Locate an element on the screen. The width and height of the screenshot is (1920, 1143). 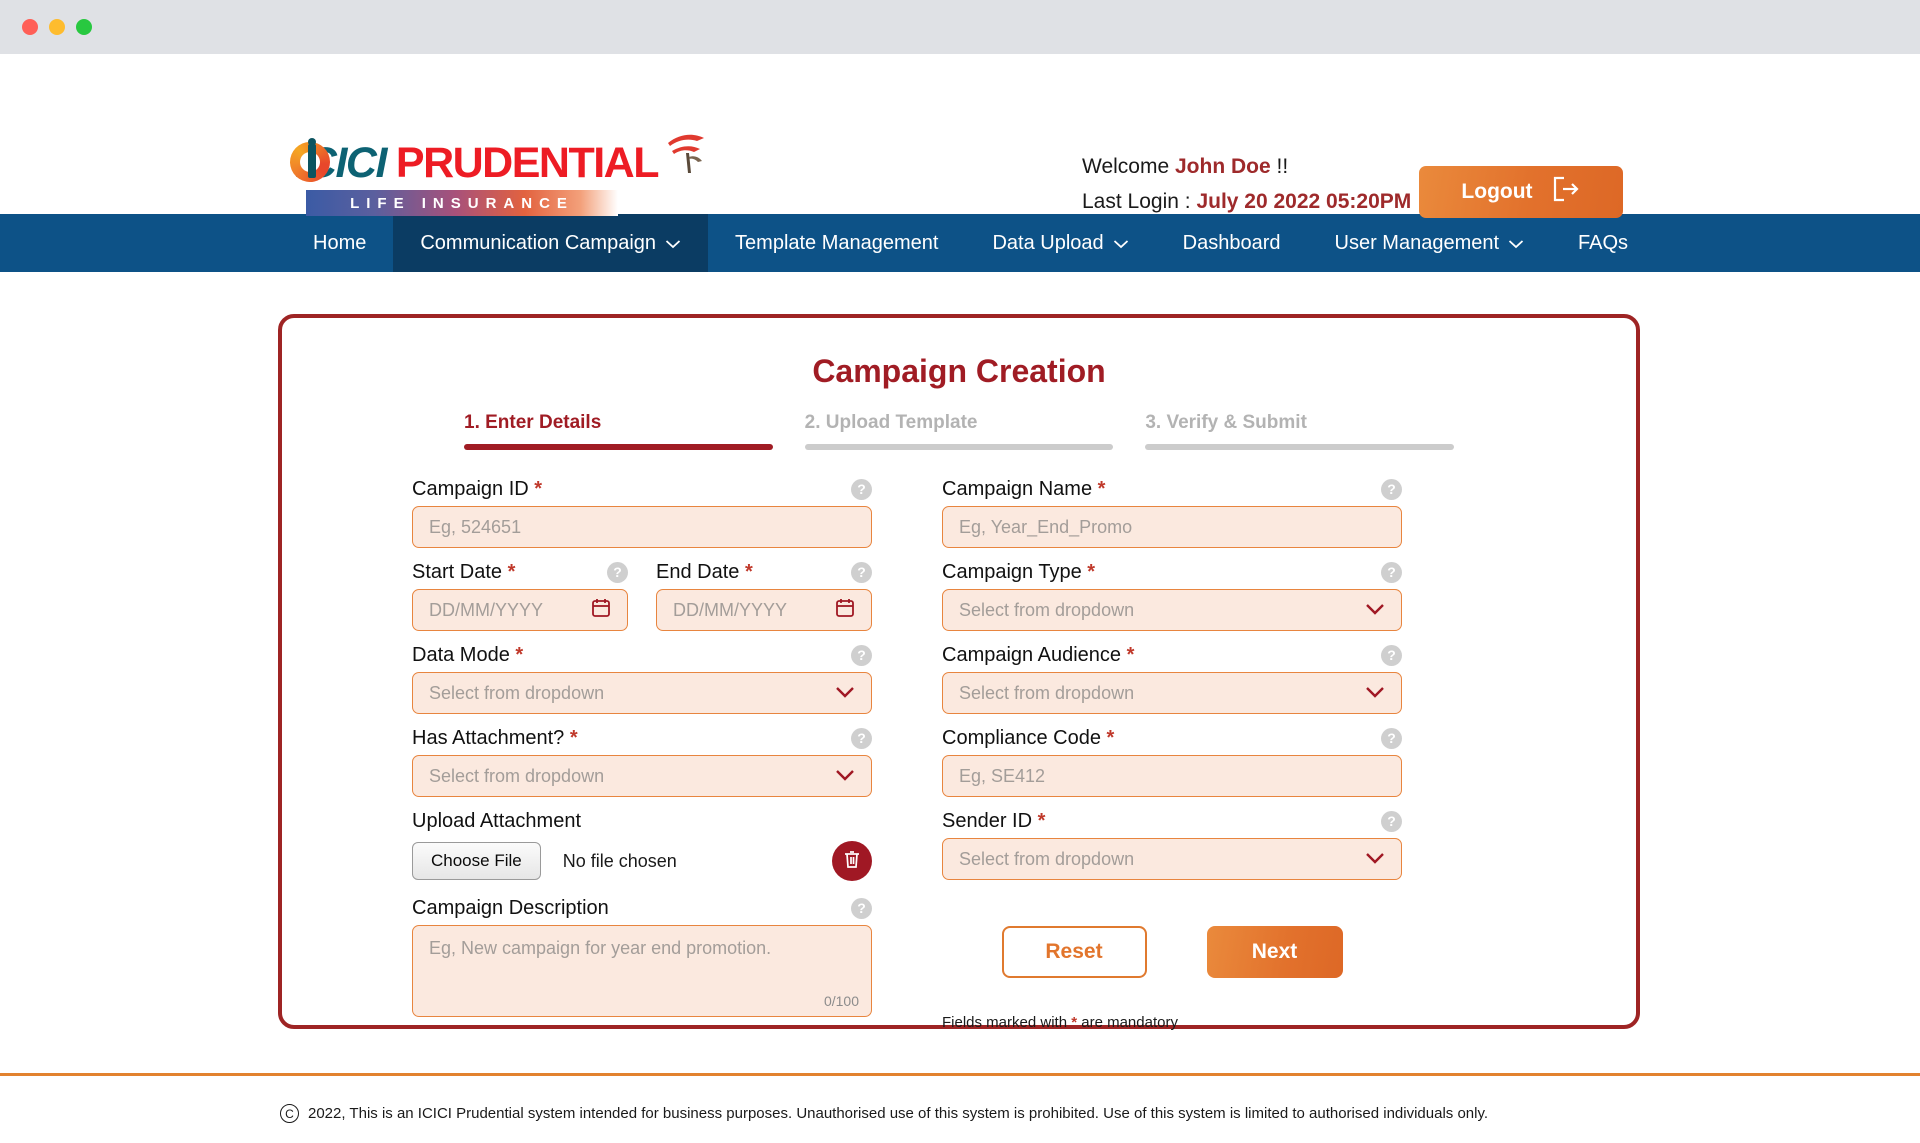
help-icon-campaign-audience: ? is located at coordinates (1391, 655).